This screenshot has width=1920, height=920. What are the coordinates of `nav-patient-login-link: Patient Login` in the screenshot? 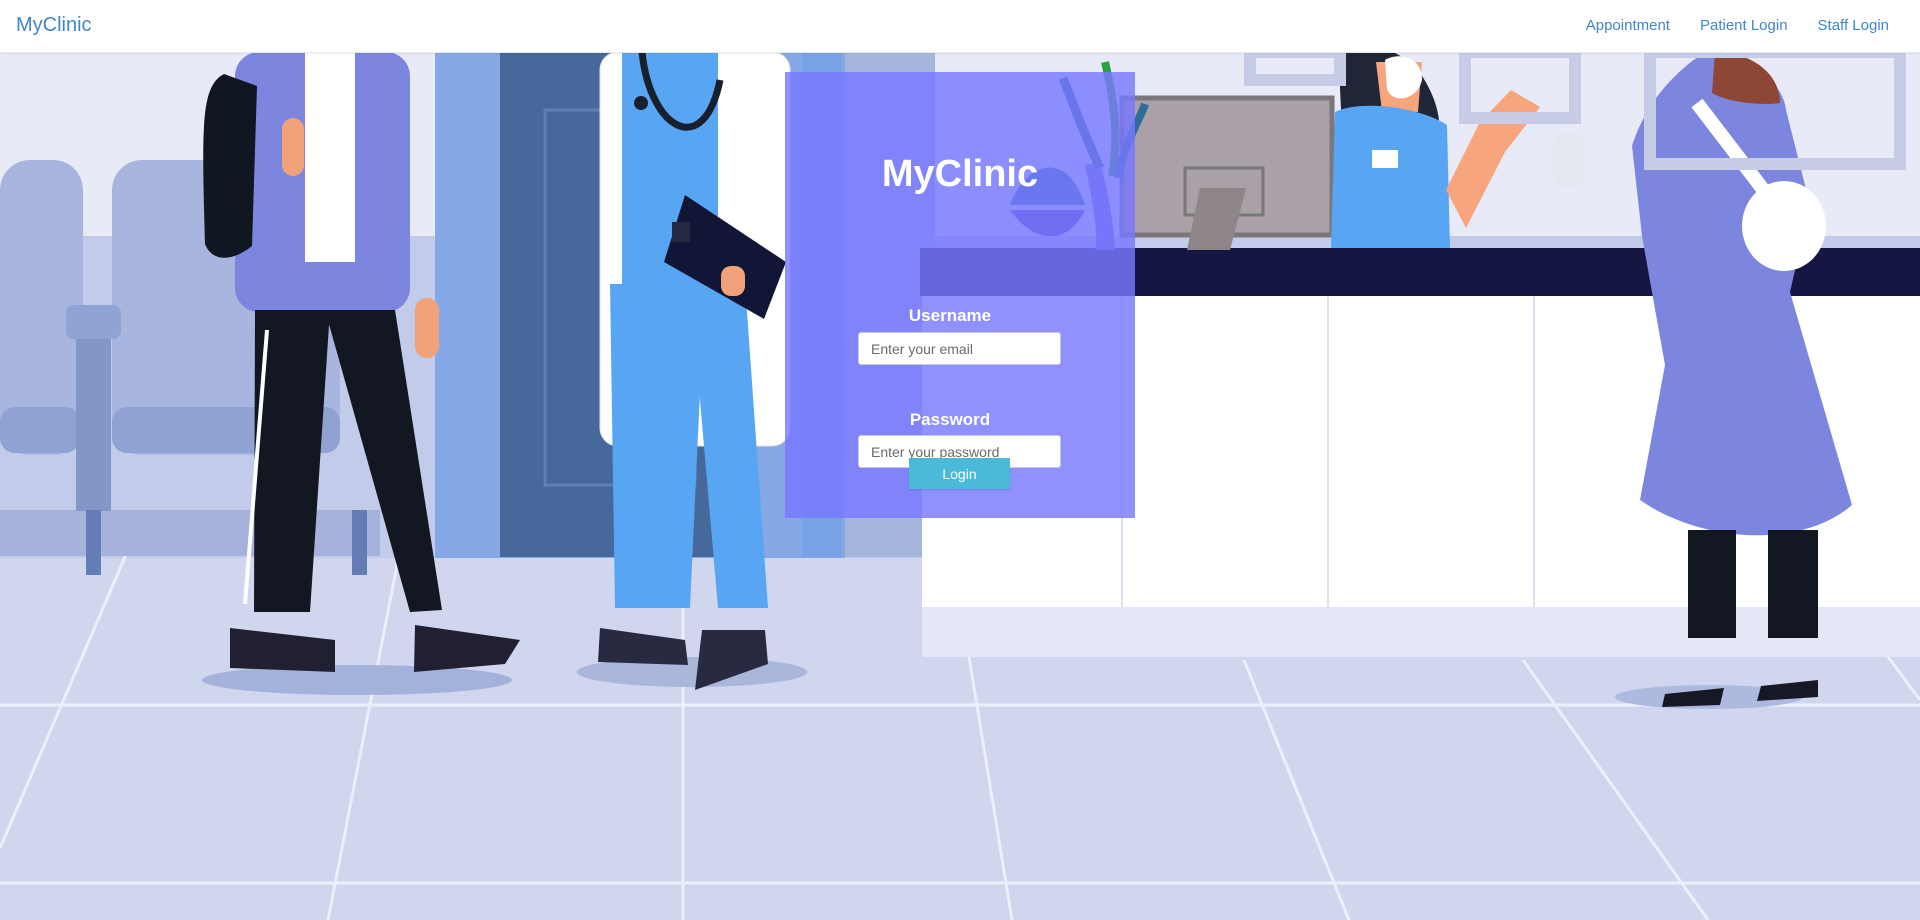 It's located at (1744, 26).